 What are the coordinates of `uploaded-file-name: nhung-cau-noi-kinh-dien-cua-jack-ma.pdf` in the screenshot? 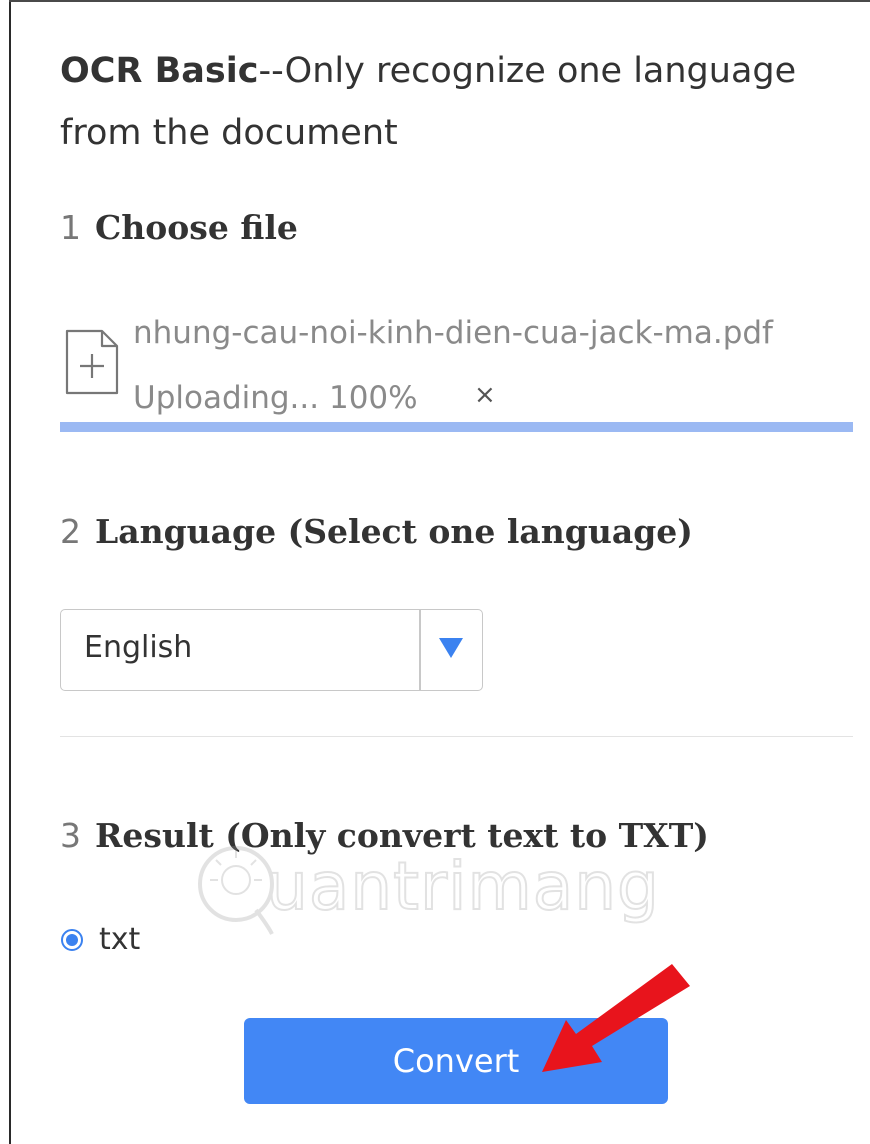 It's located at (453, 333).